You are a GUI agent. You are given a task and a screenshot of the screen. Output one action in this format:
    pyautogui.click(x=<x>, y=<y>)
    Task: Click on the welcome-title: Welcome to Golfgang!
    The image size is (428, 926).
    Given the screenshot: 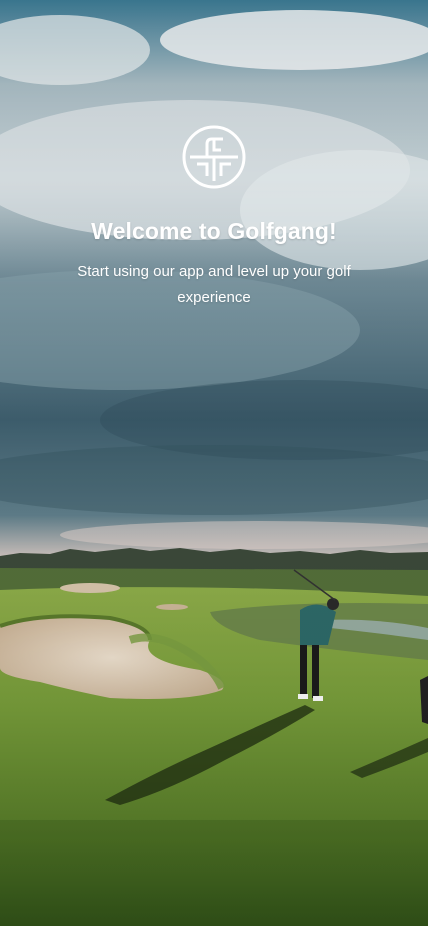 What is the action you would take?
    pyautogui.click(x=214, y=231)
    